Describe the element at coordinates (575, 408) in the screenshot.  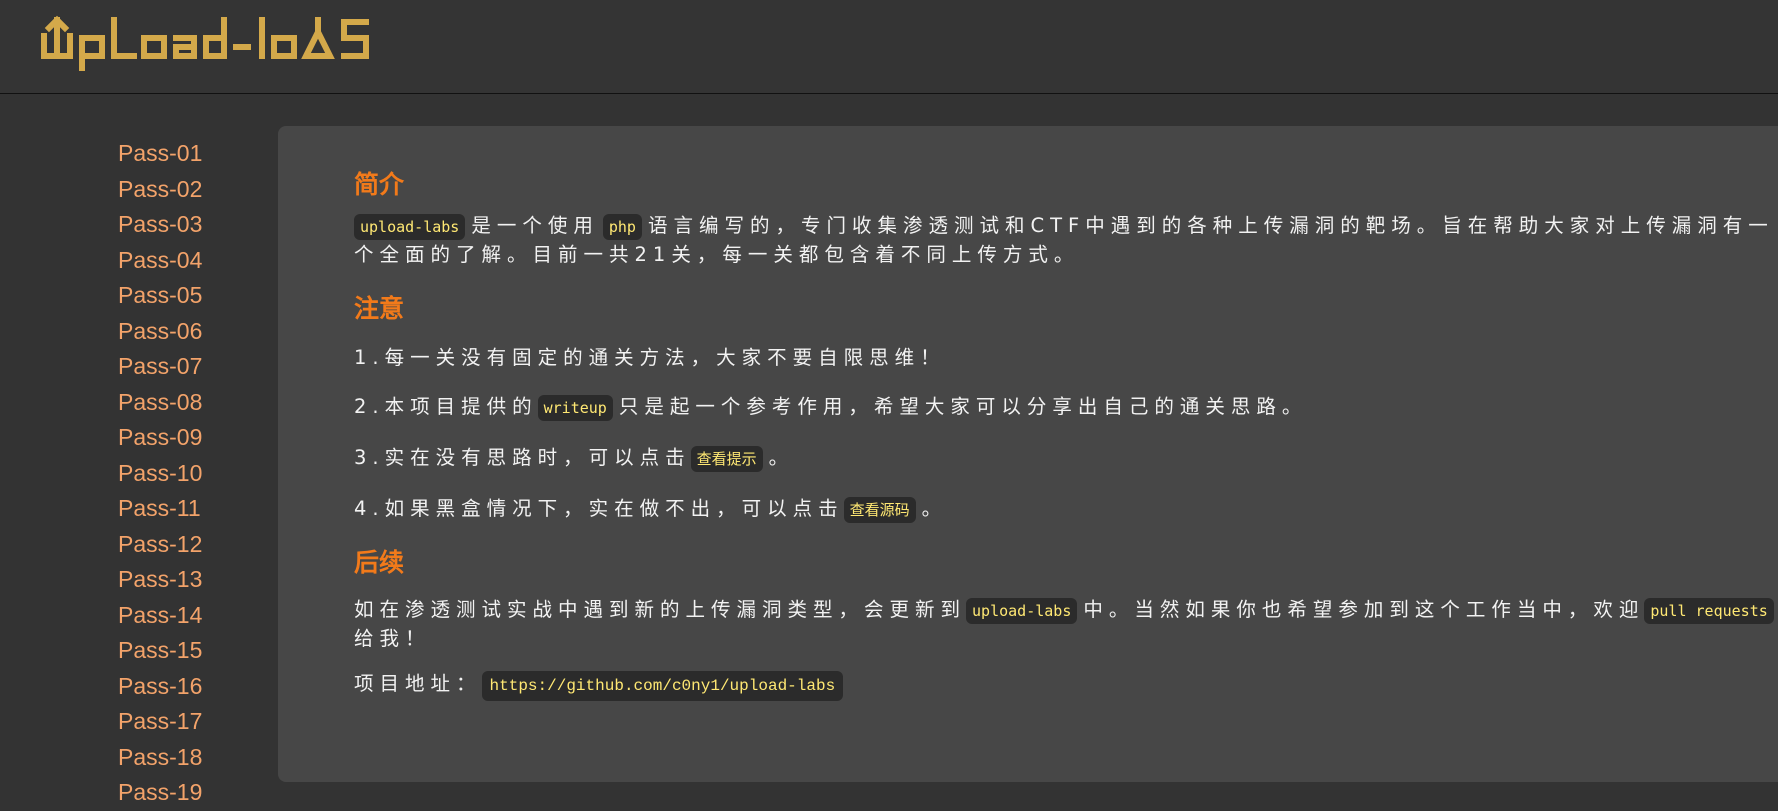
I see `code-writeup: writeup` at that location.